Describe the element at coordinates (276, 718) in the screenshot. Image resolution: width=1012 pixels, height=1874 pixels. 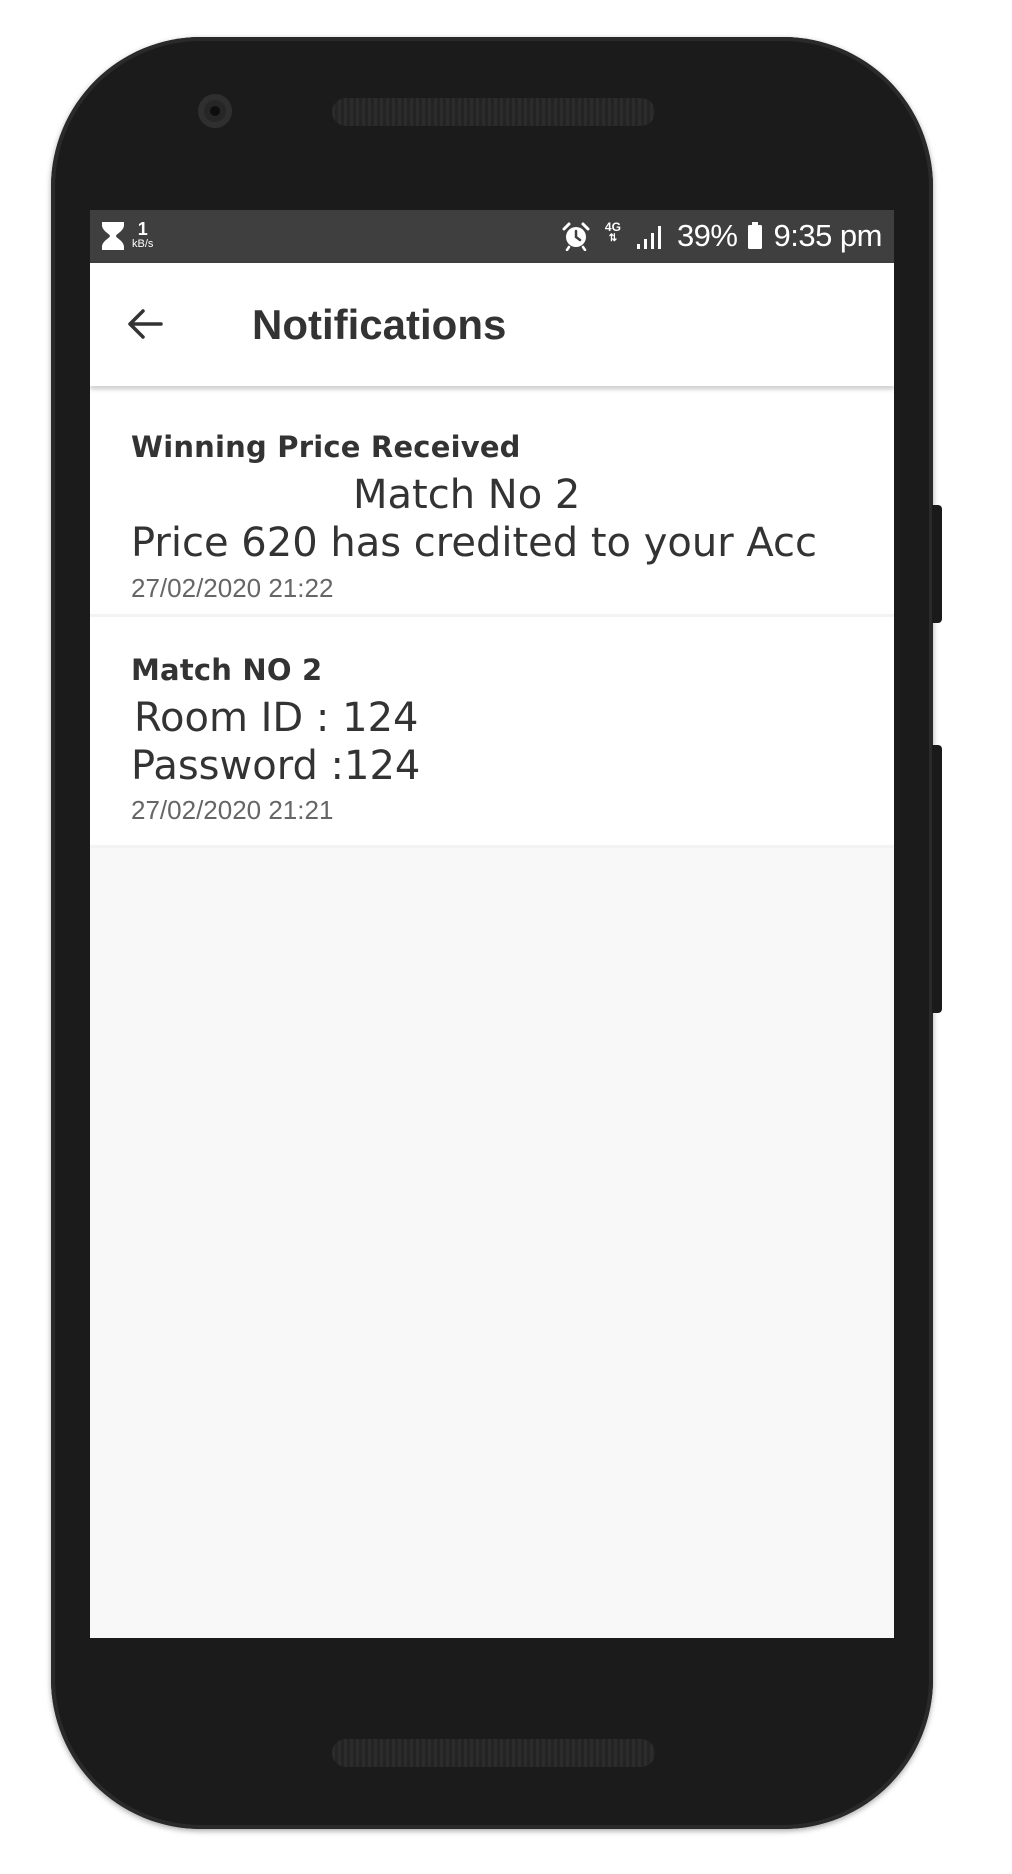
I see `notification-line: Room ID : 124` at that location.